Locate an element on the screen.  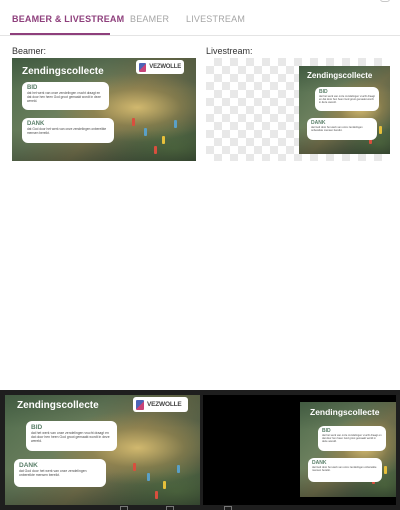
active-tab-indicator is located at coordinates (60, 34).